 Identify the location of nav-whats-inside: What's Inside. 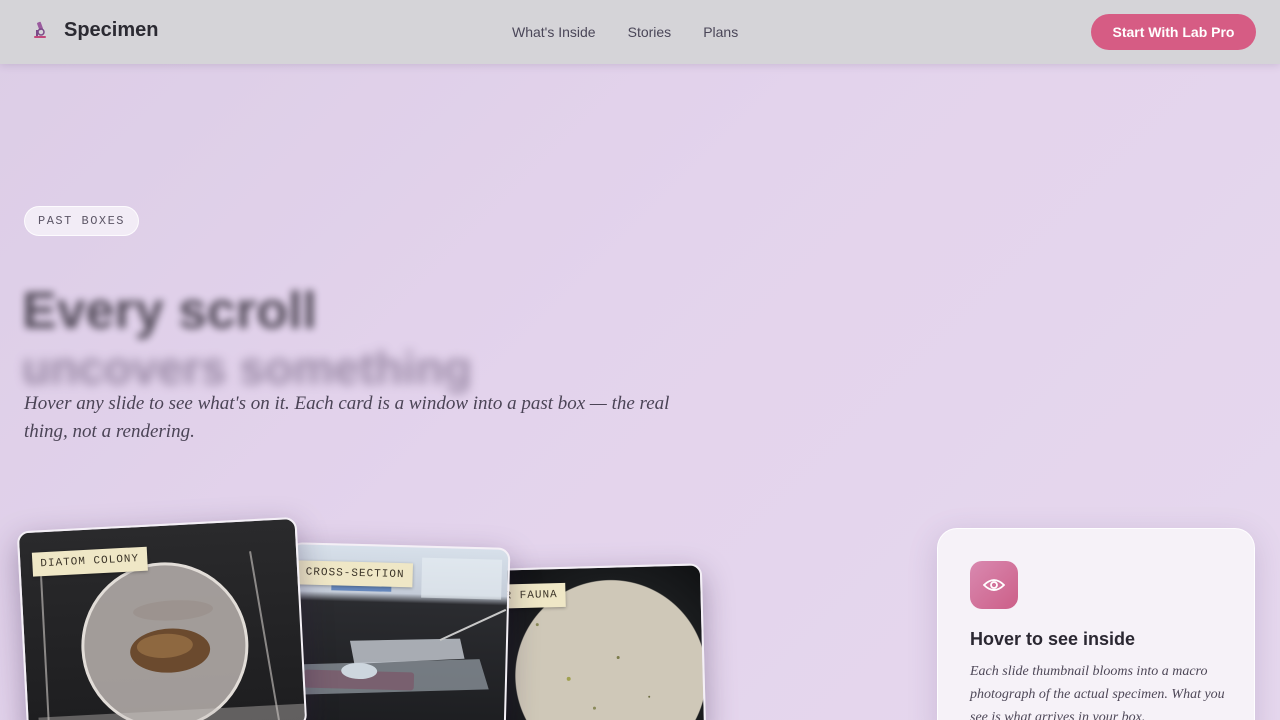
(554, 32).